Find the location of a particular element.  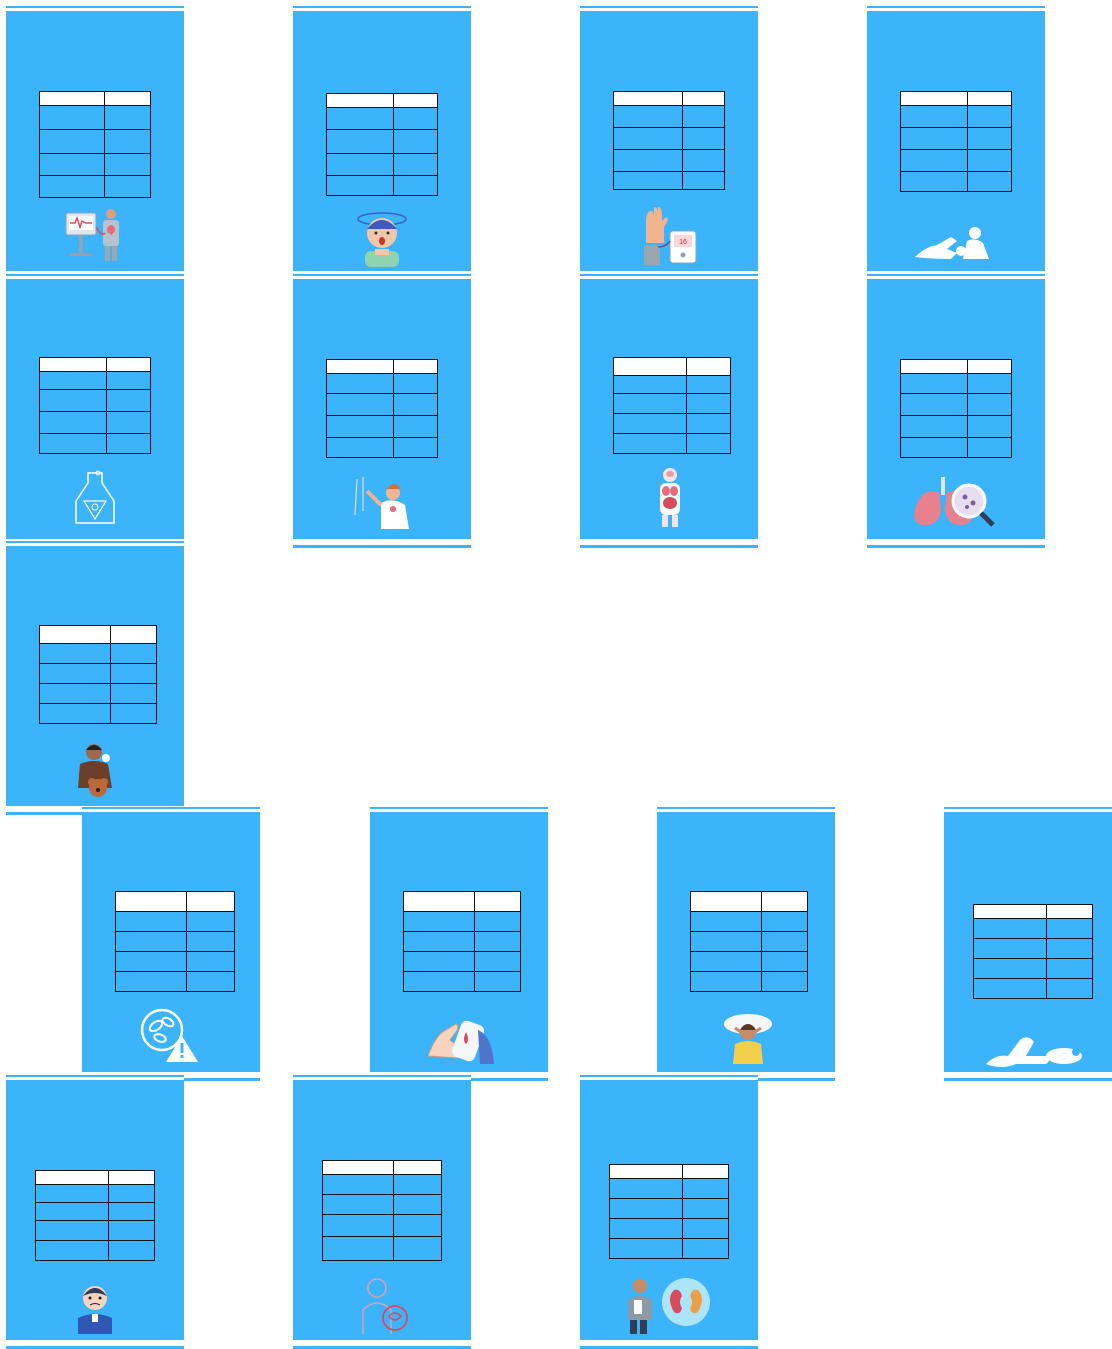

cpr-first-aid-icon is located at coordinates (952, 243).